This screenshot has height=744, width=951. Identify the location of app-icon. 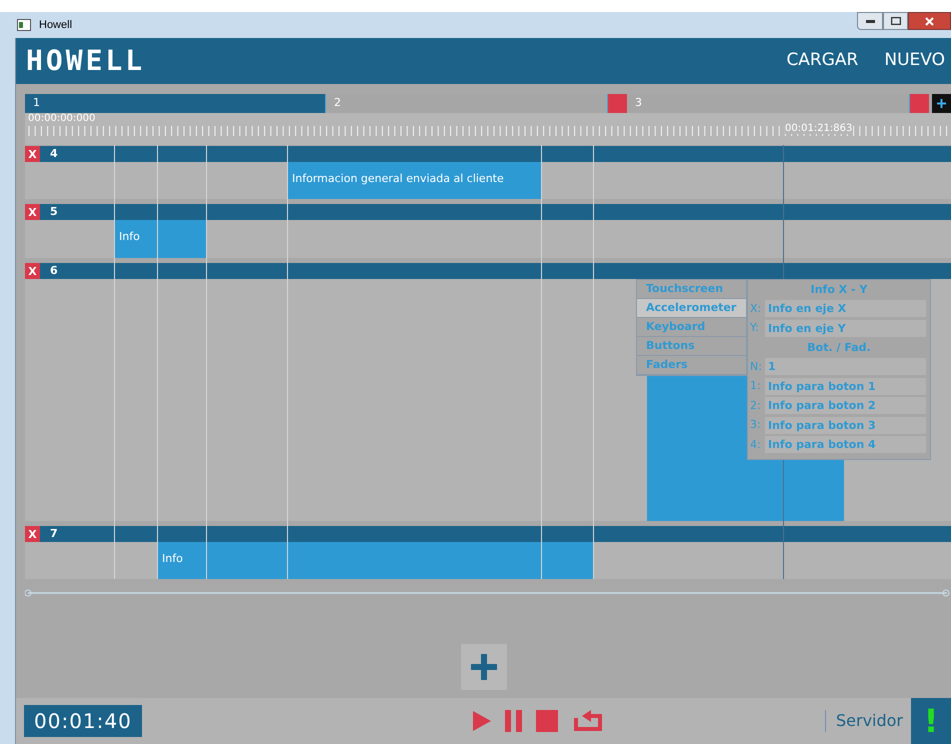
(24, 25).